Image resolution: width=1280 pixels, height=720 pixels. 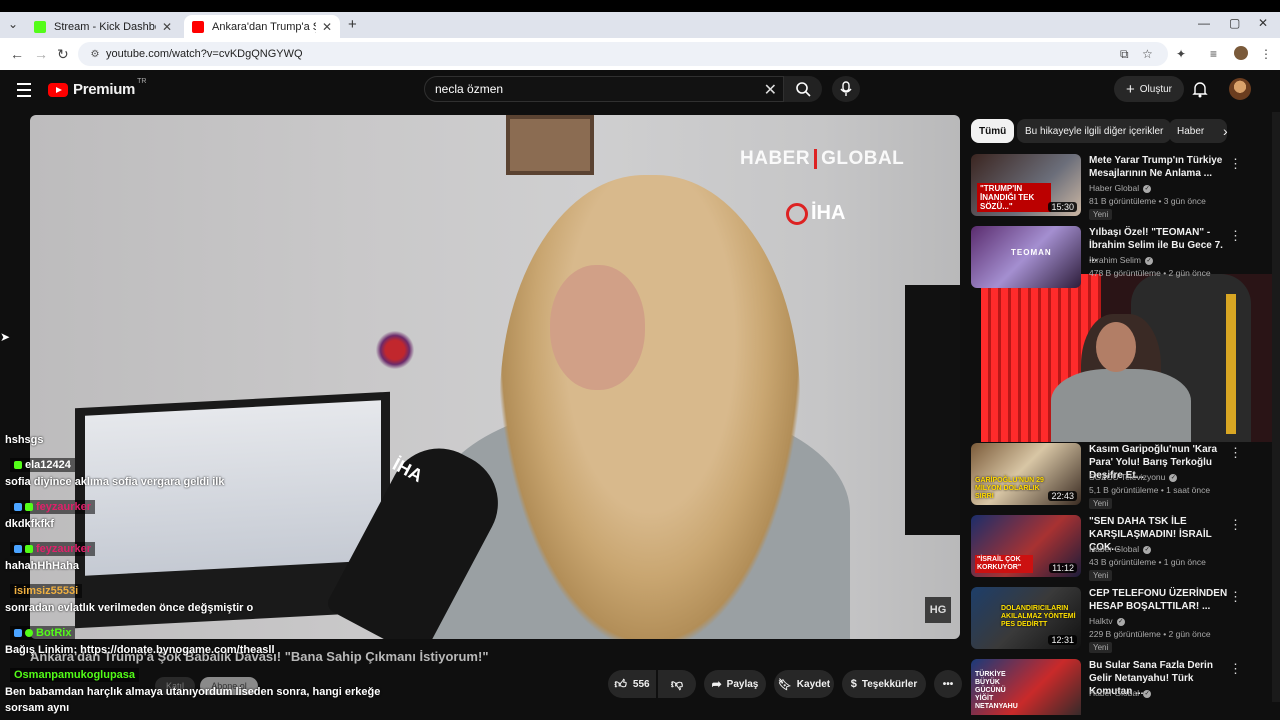 What do you see at coordinates (1101, 575) in the screenshot?
I see `new-badge: Yeni` at bounding box center [1101, 575].